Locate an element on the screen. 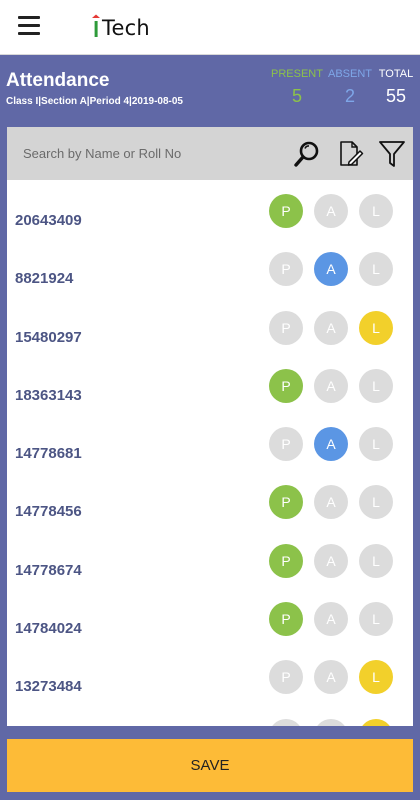 Image resolution: width=420 pixels, height=800 pixels. filter-icon is located at coordinates (392, 154).